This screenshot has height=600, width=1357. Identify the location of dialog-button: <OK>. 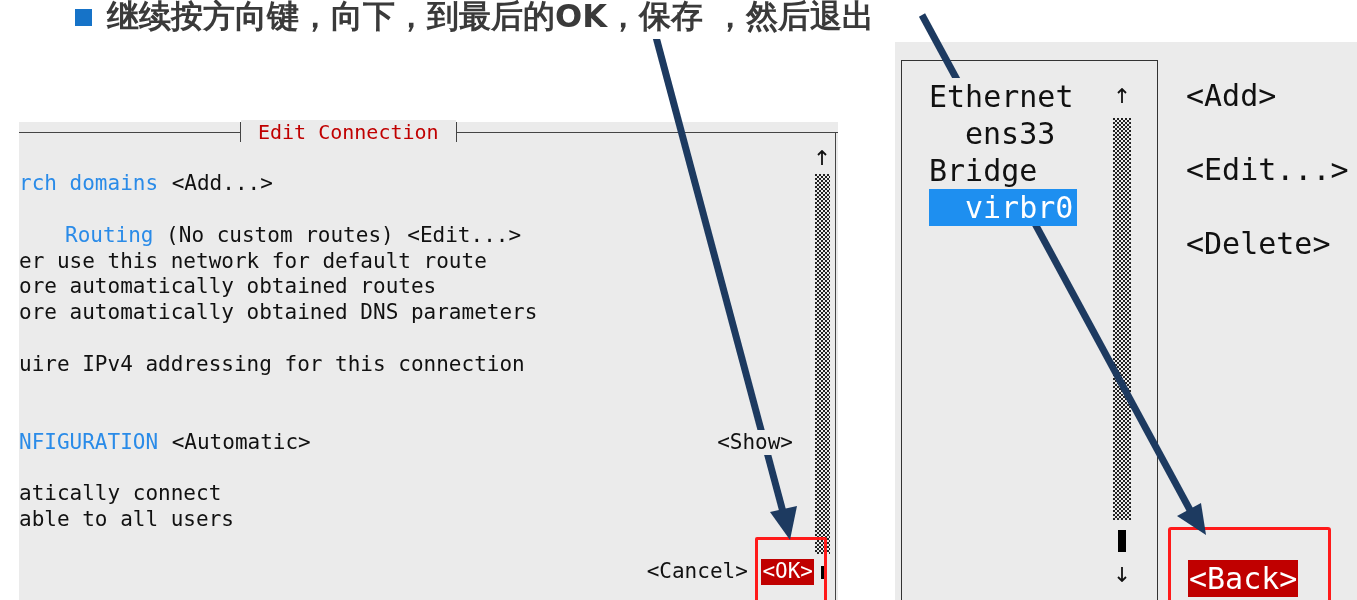
(787, 571).